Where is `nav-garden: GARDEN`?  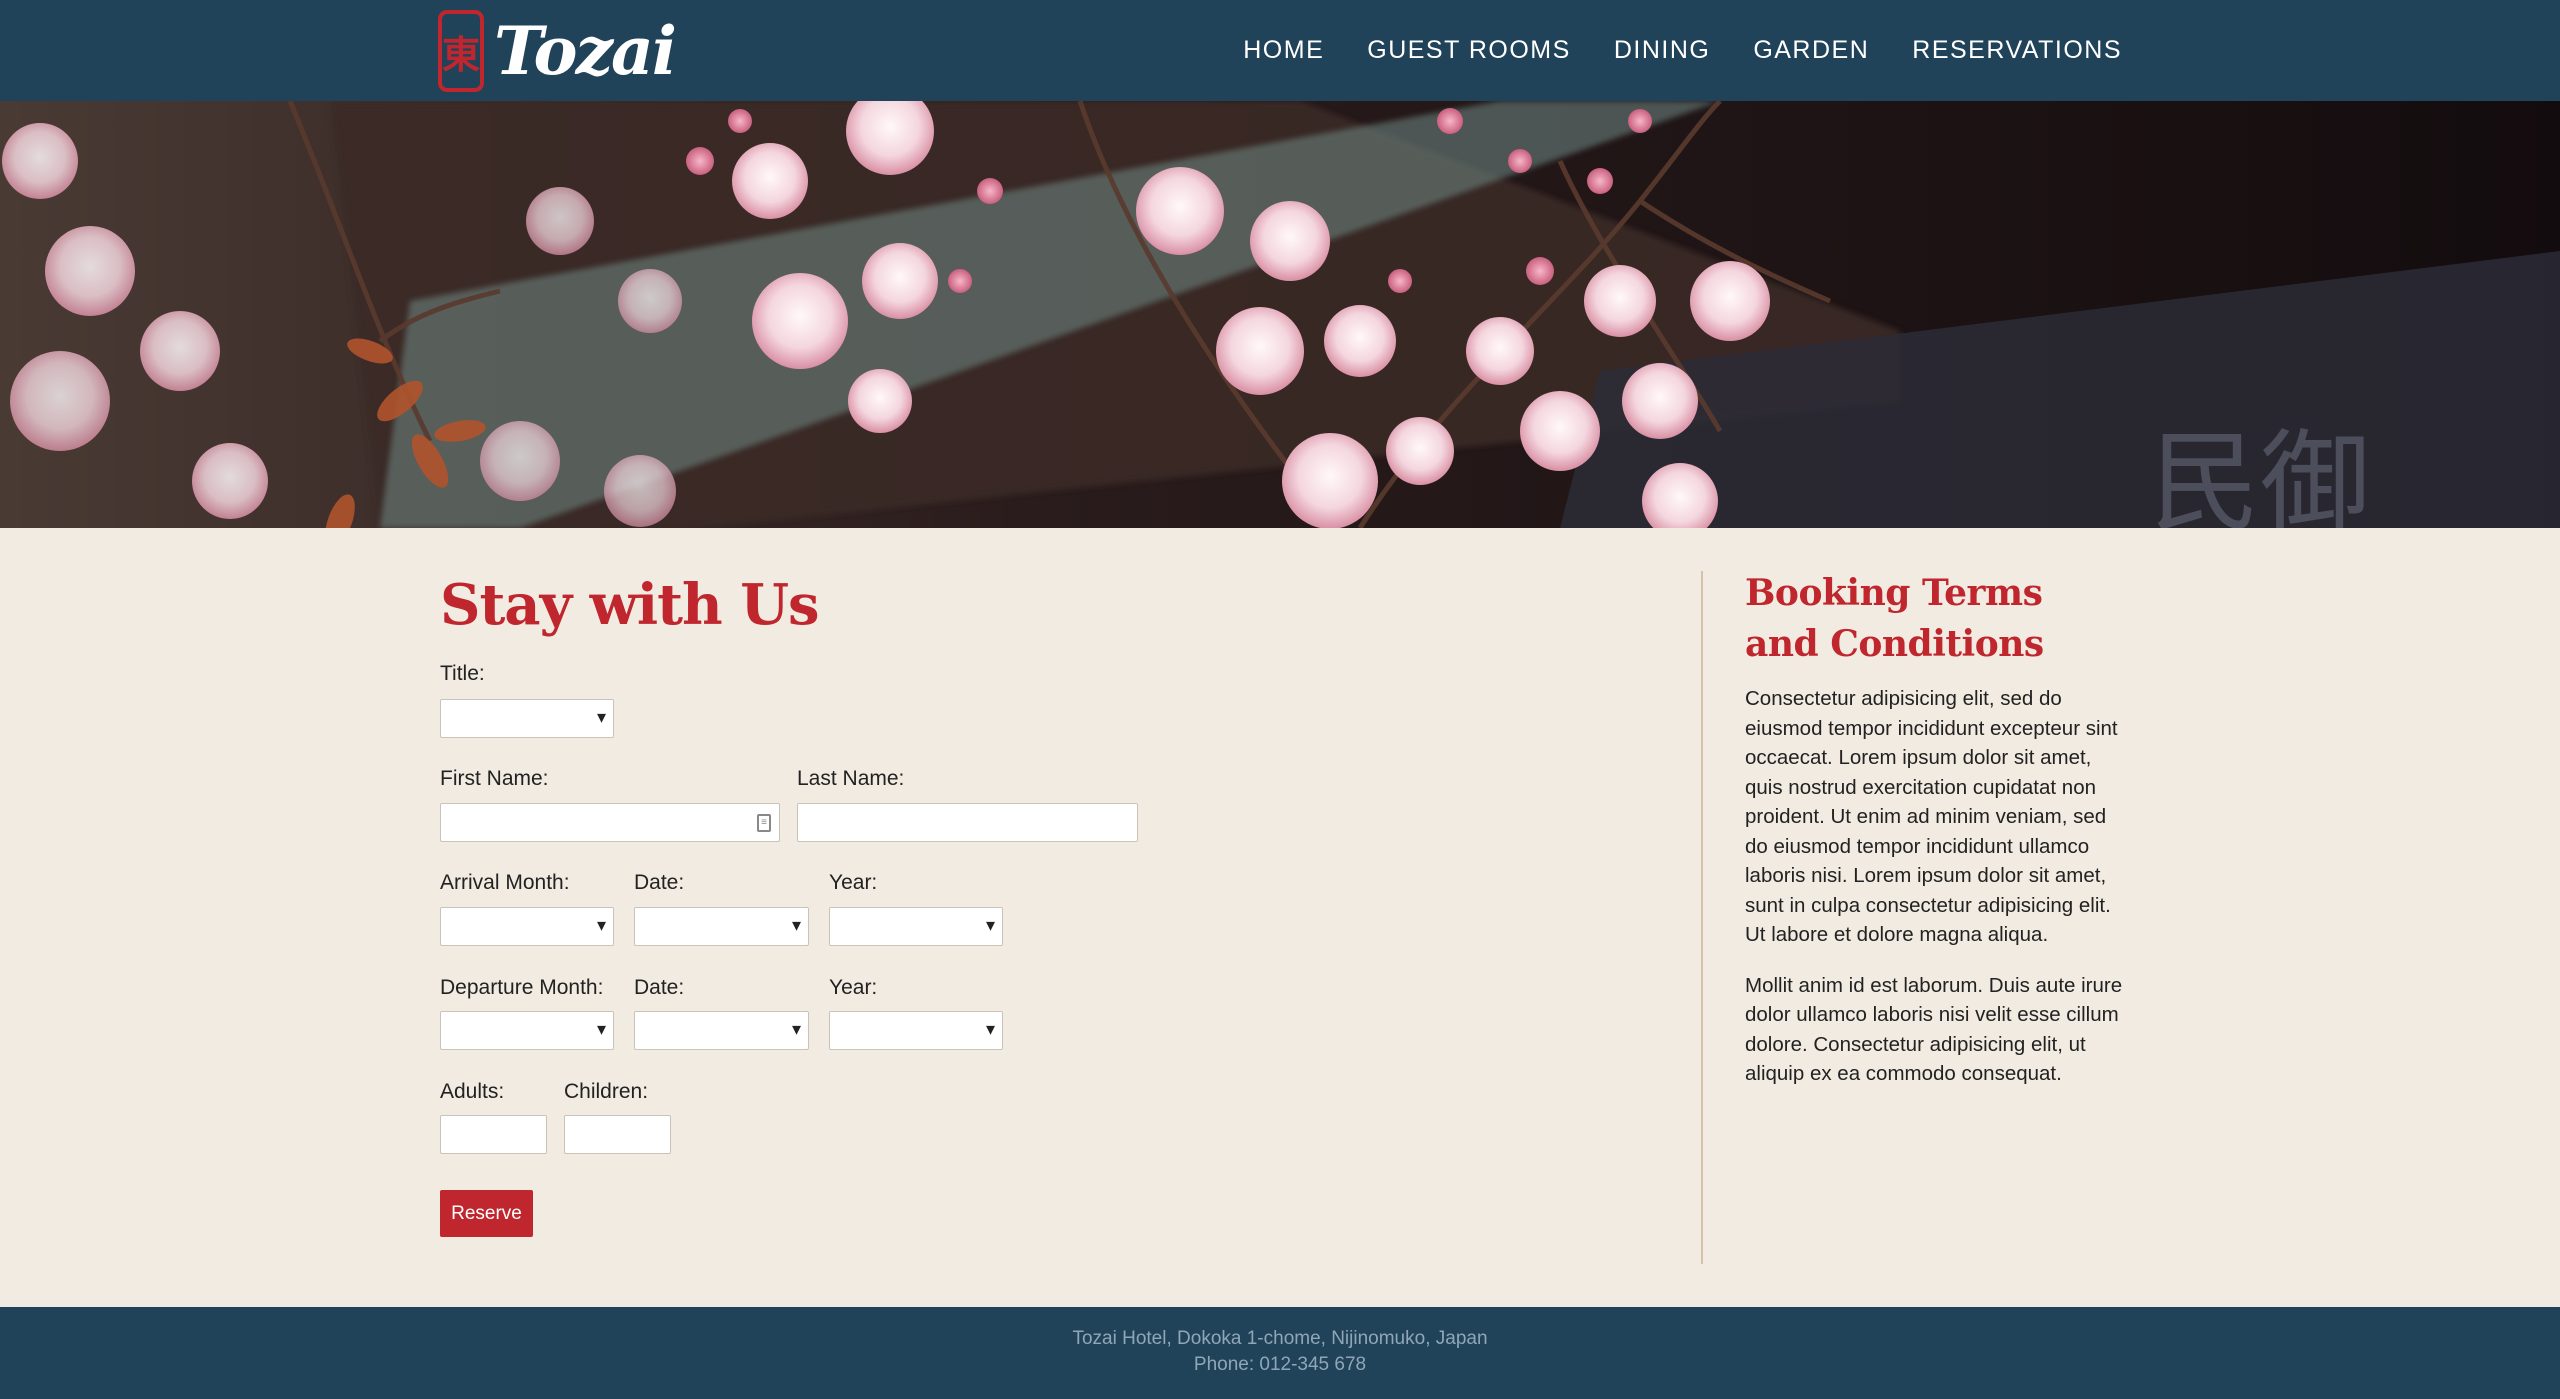
nav-garden: GARDEN is located at coordinates (1811, 50).